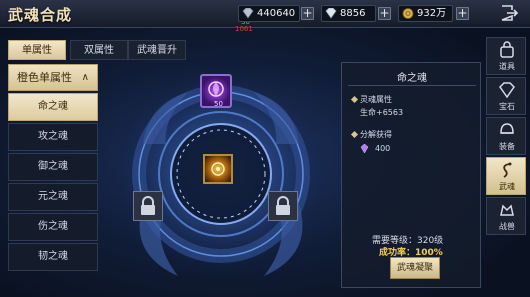 Image resolution: width=530 pixels, height=297 pixels. Describe the element at coordinates (507, 170) in the screenshot. I see `soul-icon` at that location.